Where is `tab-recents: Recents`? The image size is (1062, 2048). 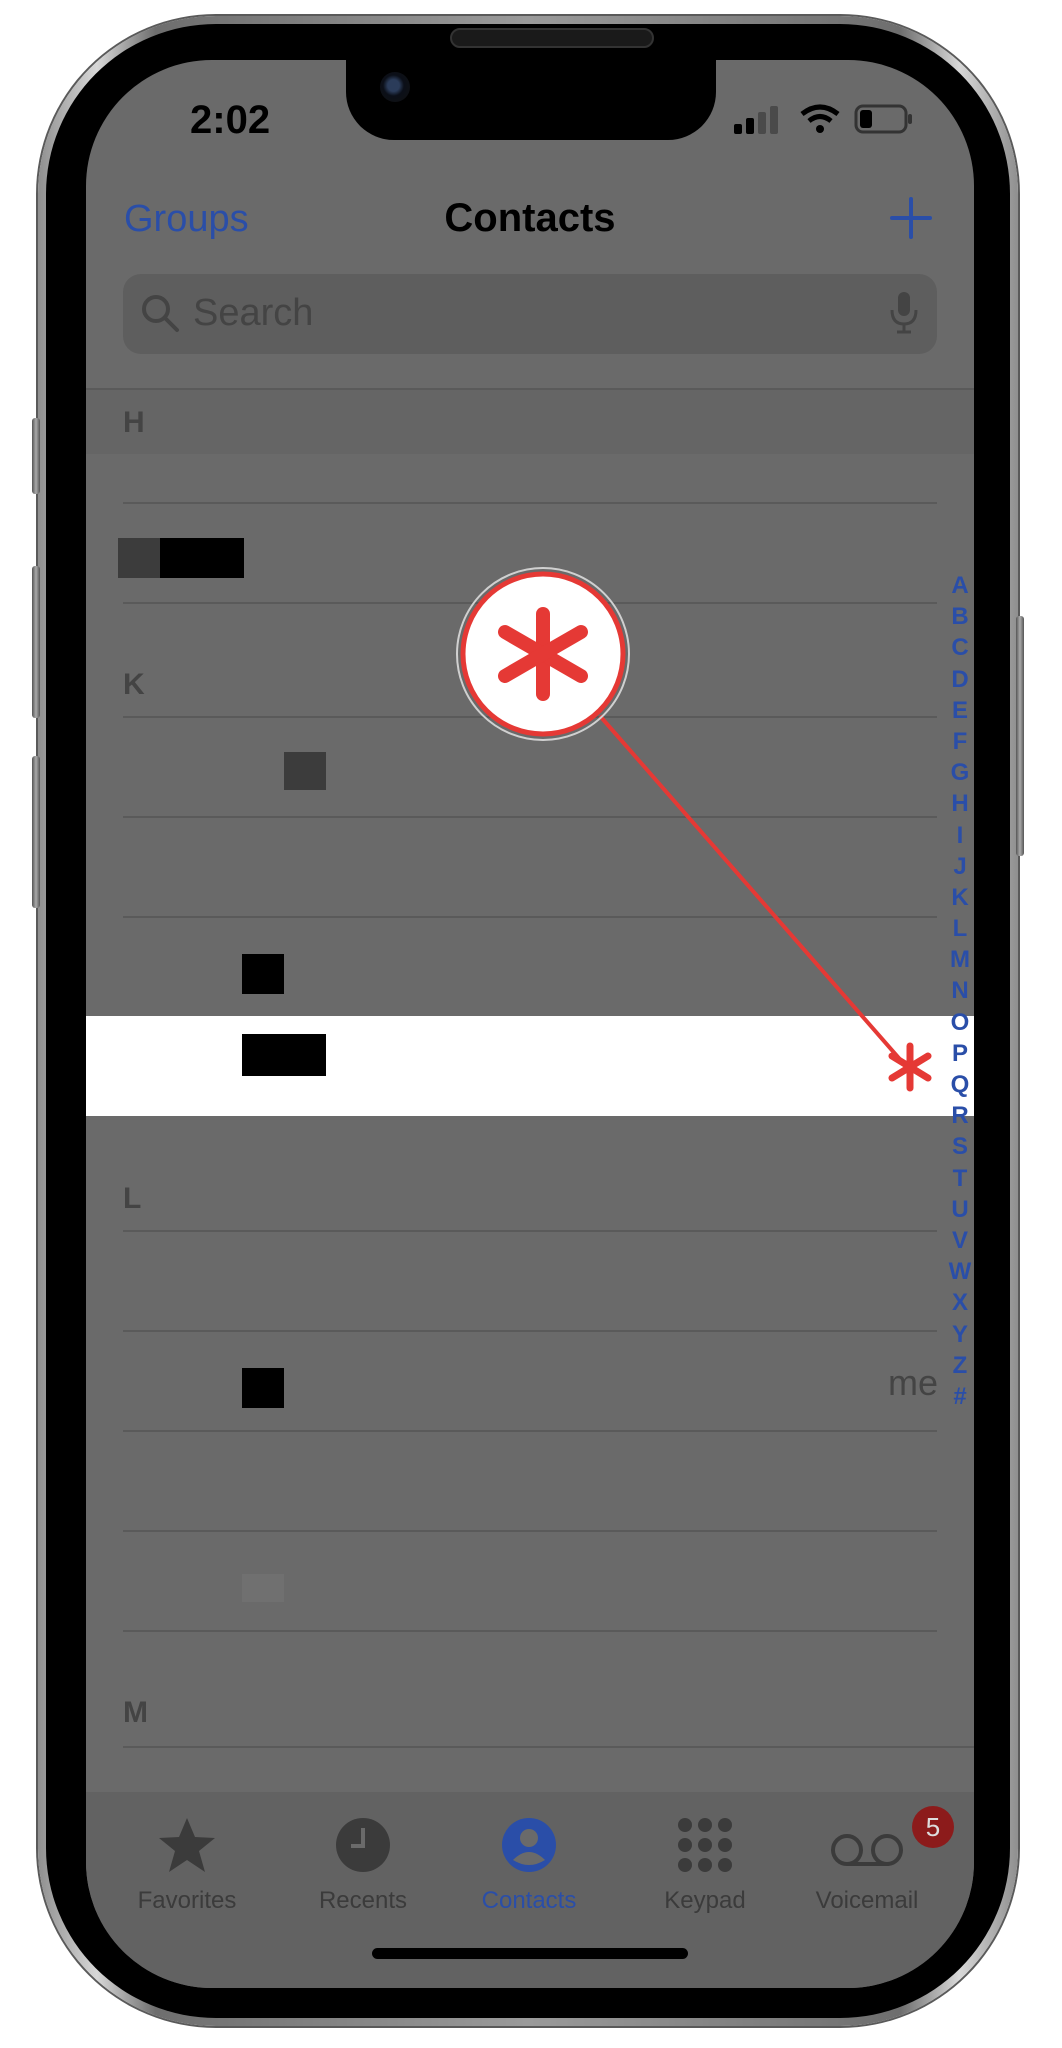
tab-recents: Recents is located at coordinates (363, 1865).